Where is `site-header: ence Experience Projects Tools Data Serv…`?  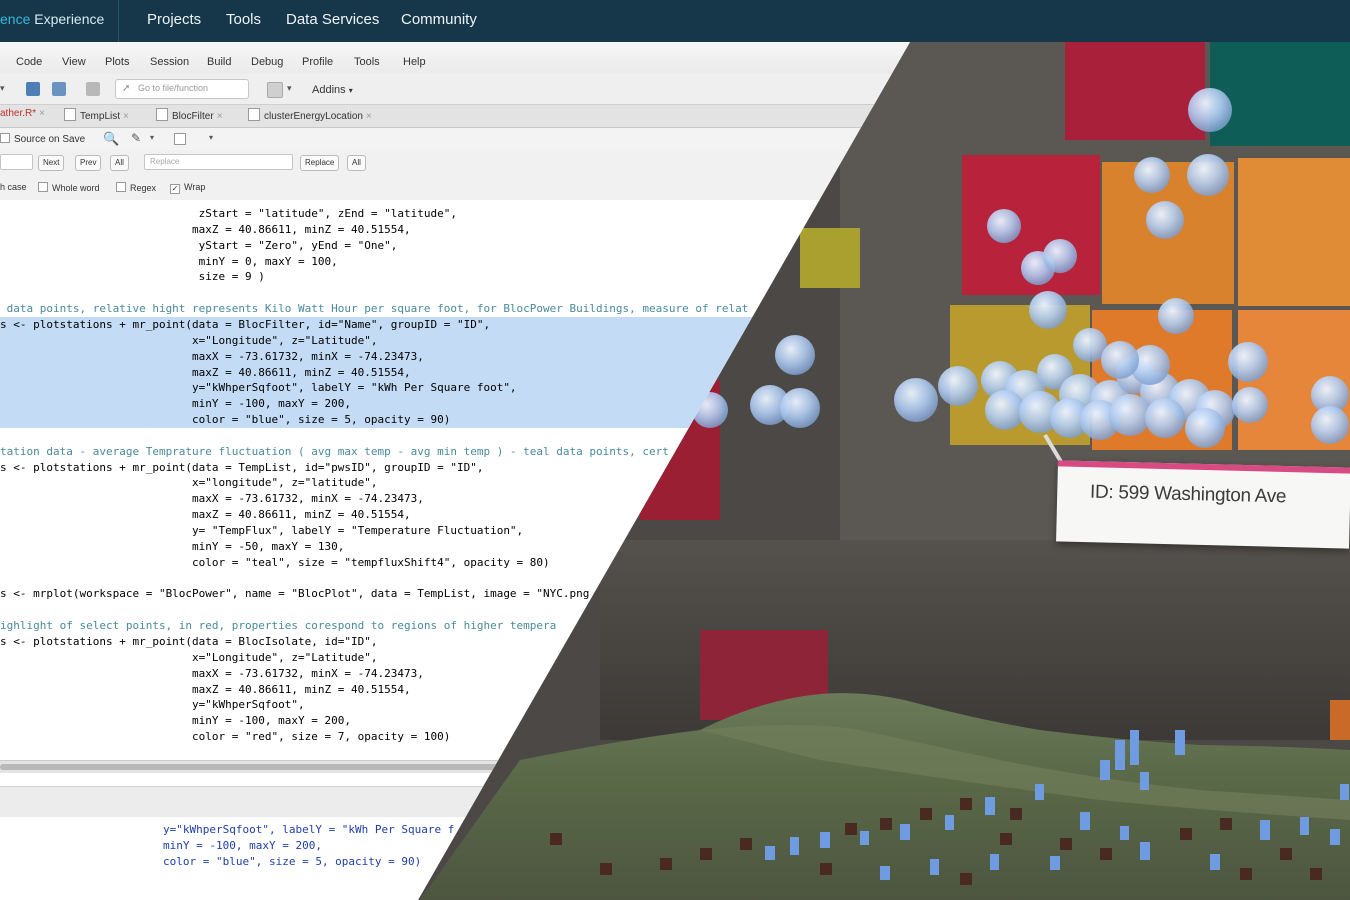
site-header: ence Experience Projects Tools Data Serv… is located at coordinates (675, 21).